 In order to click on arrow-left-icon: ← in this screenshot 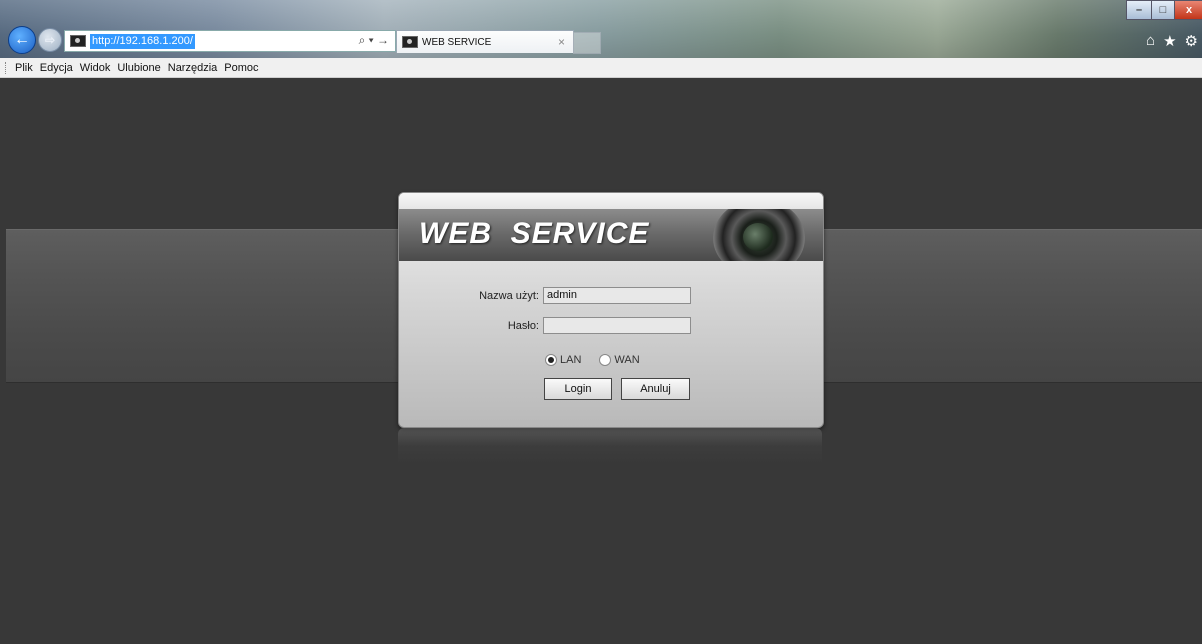, I will do `click(22, 39)`.